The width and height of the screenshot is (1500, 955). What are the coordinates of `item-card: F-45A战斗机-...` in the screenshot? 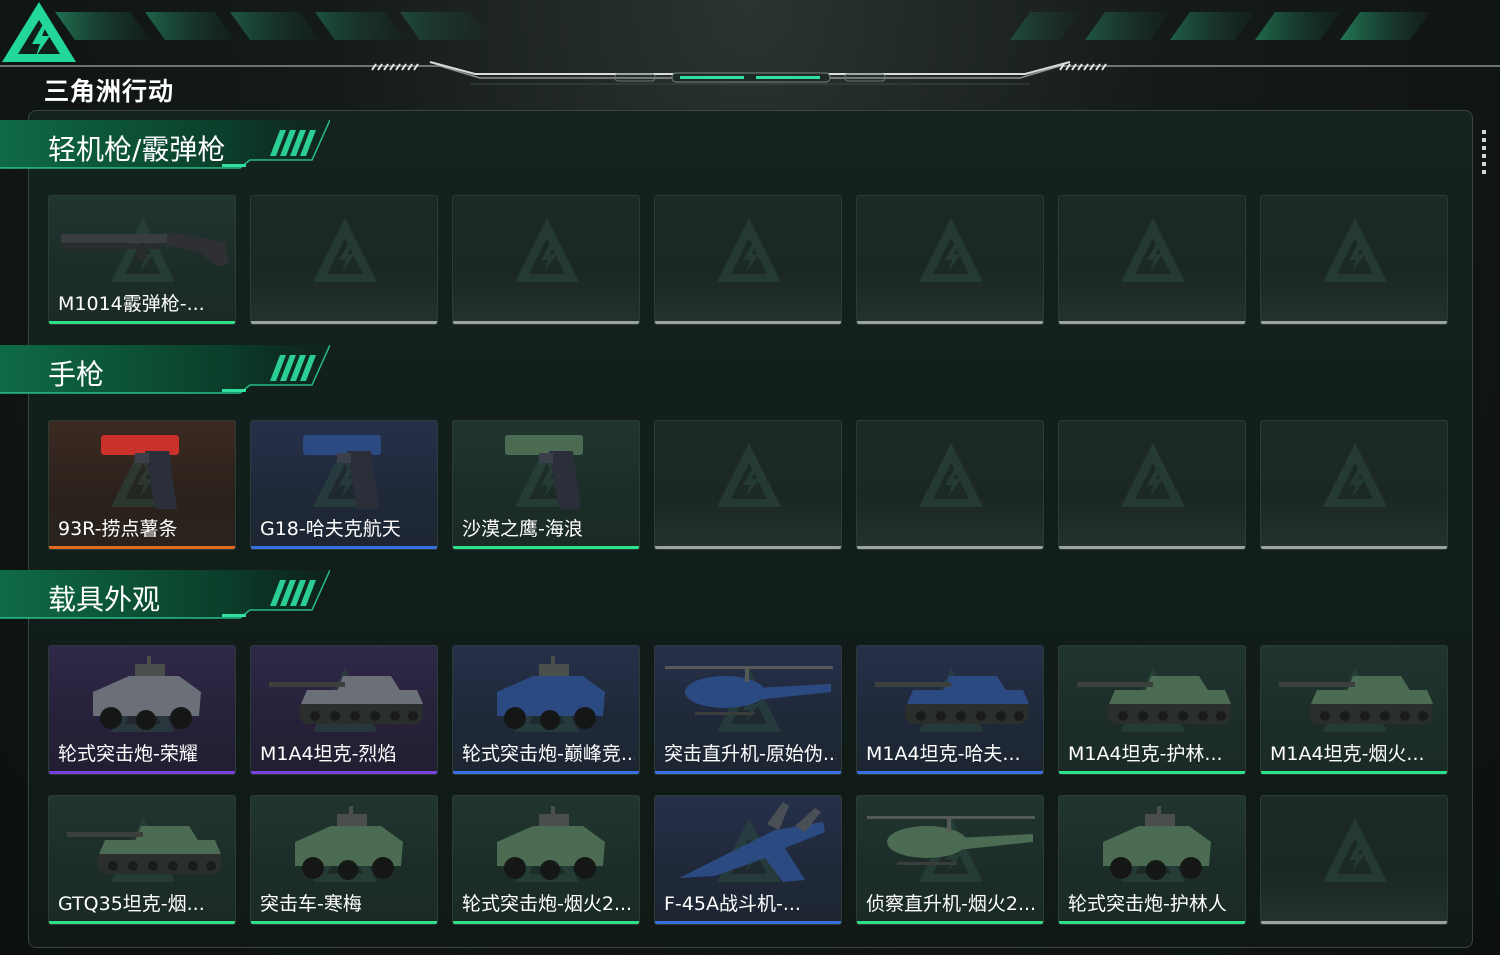 It's located at (748, 860).